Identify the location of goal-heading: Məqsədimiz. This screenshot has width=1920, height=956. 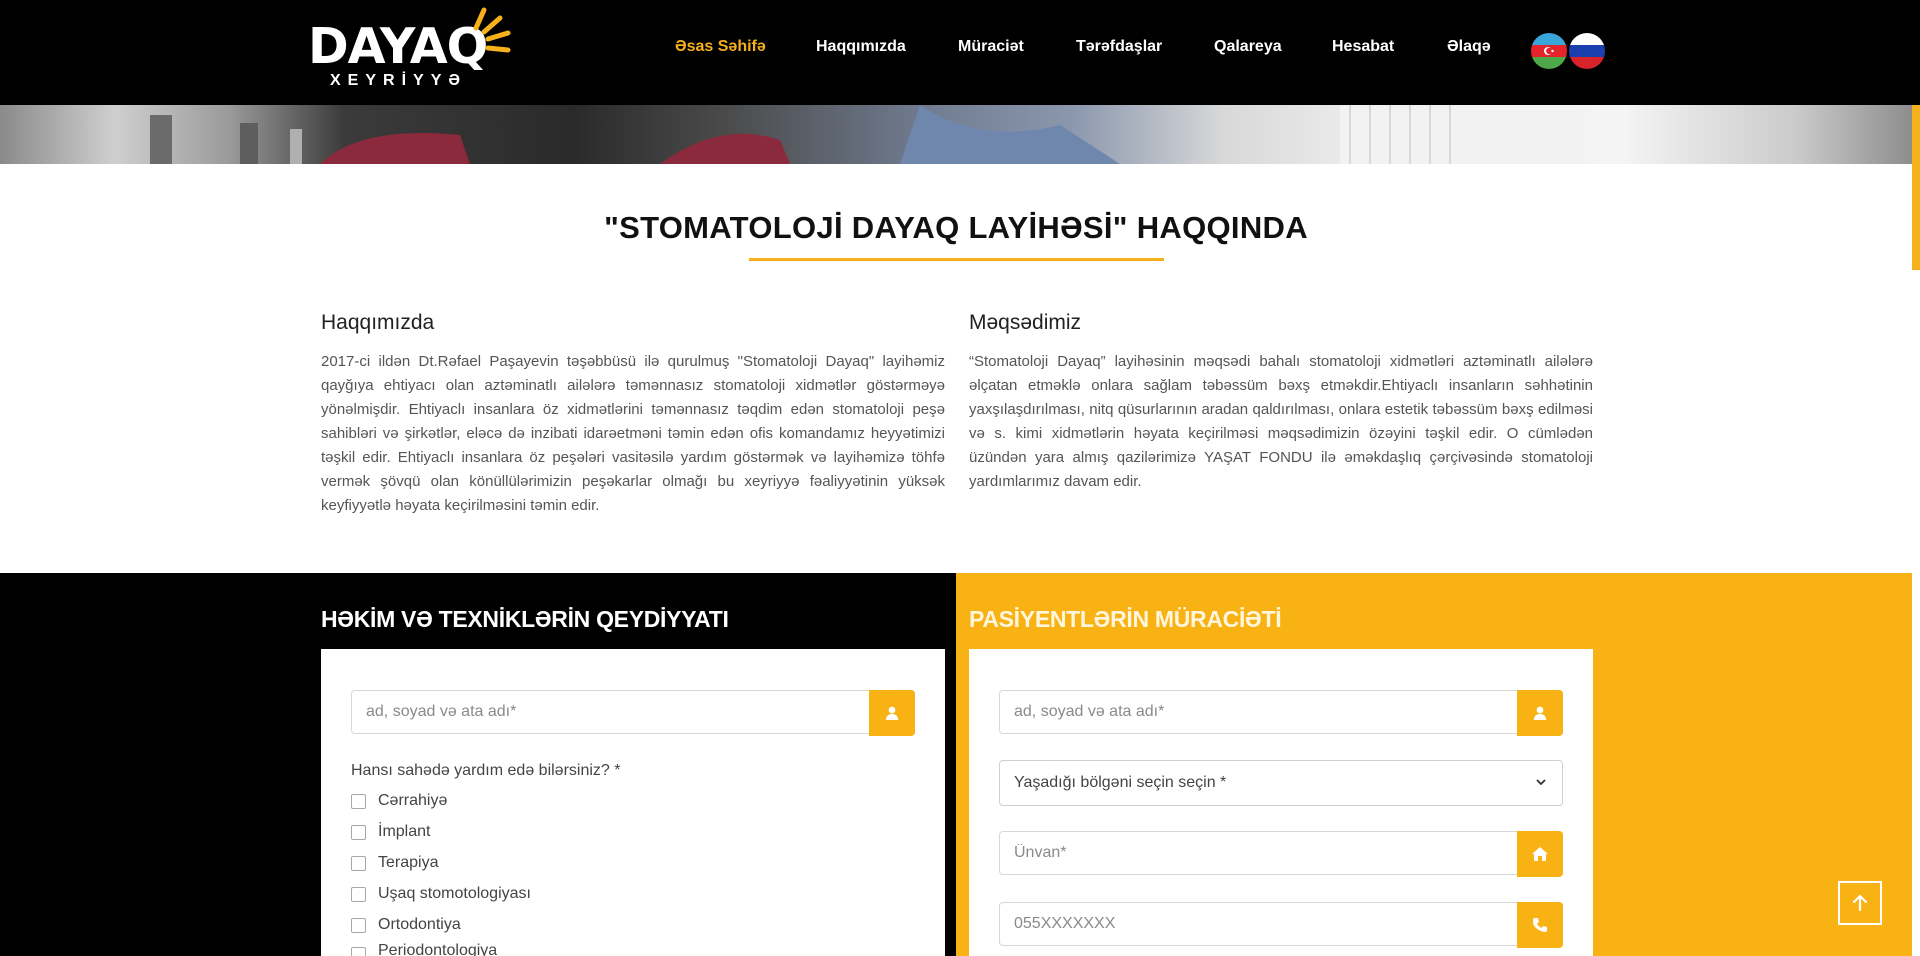
(1025, 322).